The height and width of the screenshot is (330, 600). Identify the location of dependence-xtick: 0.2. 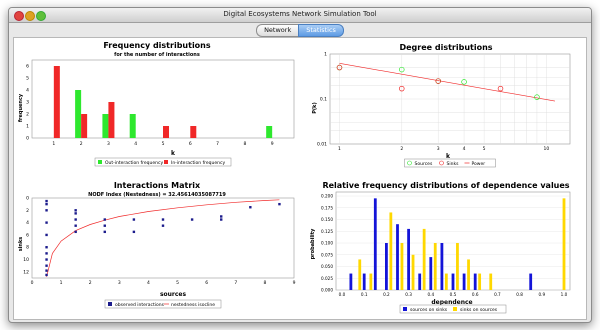
(386, 294).